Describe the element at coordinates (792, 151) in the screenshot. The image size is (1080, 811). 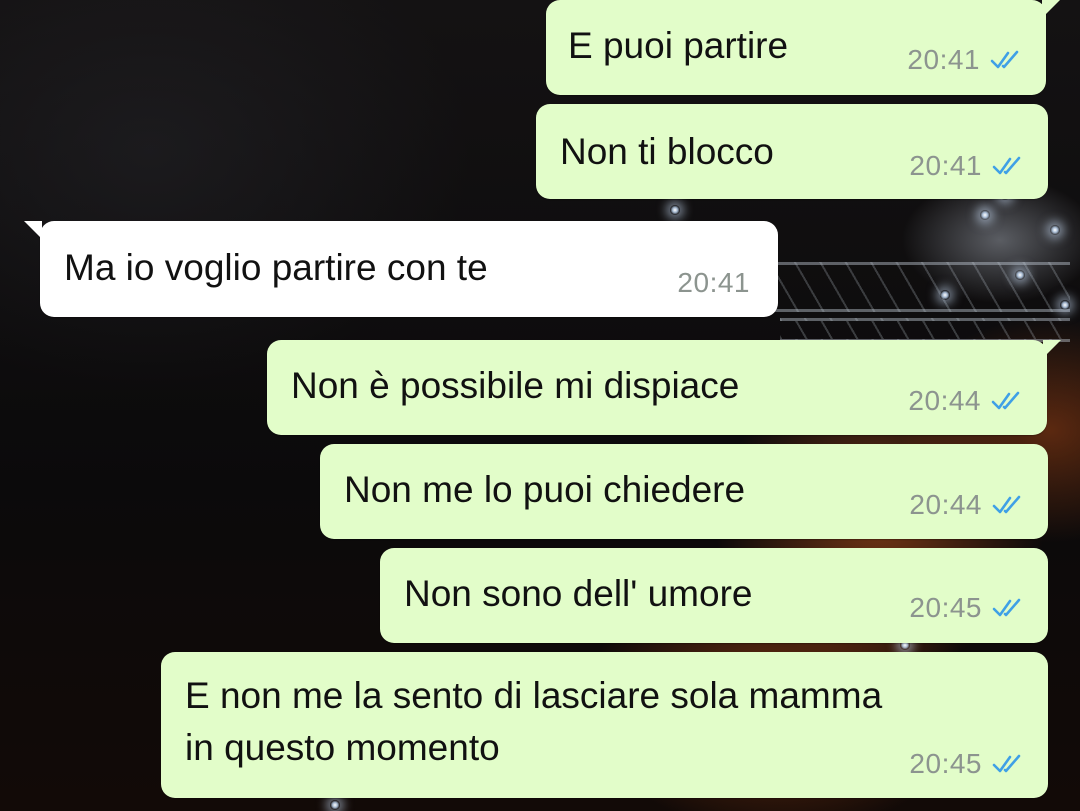
I see `message-bubble-outgoing: Non ti blocco 20:41` at that location.